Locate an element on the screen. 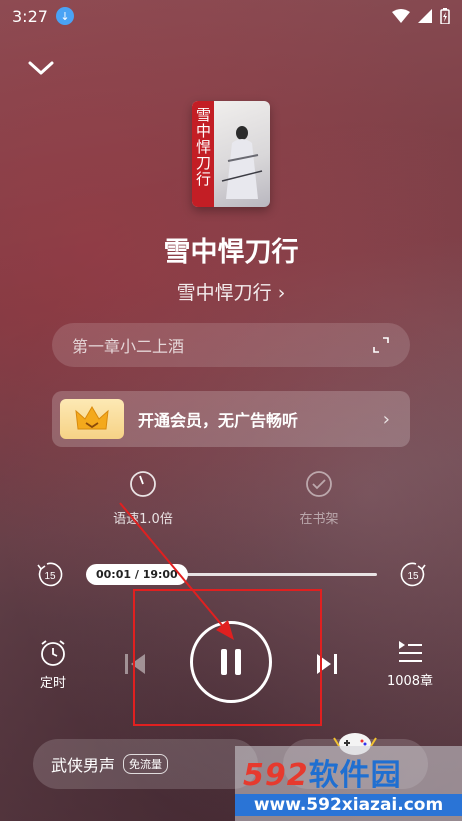 This screenshot has height=821, width=462. speed-gauge-icon is located at coordinates (143, 484).